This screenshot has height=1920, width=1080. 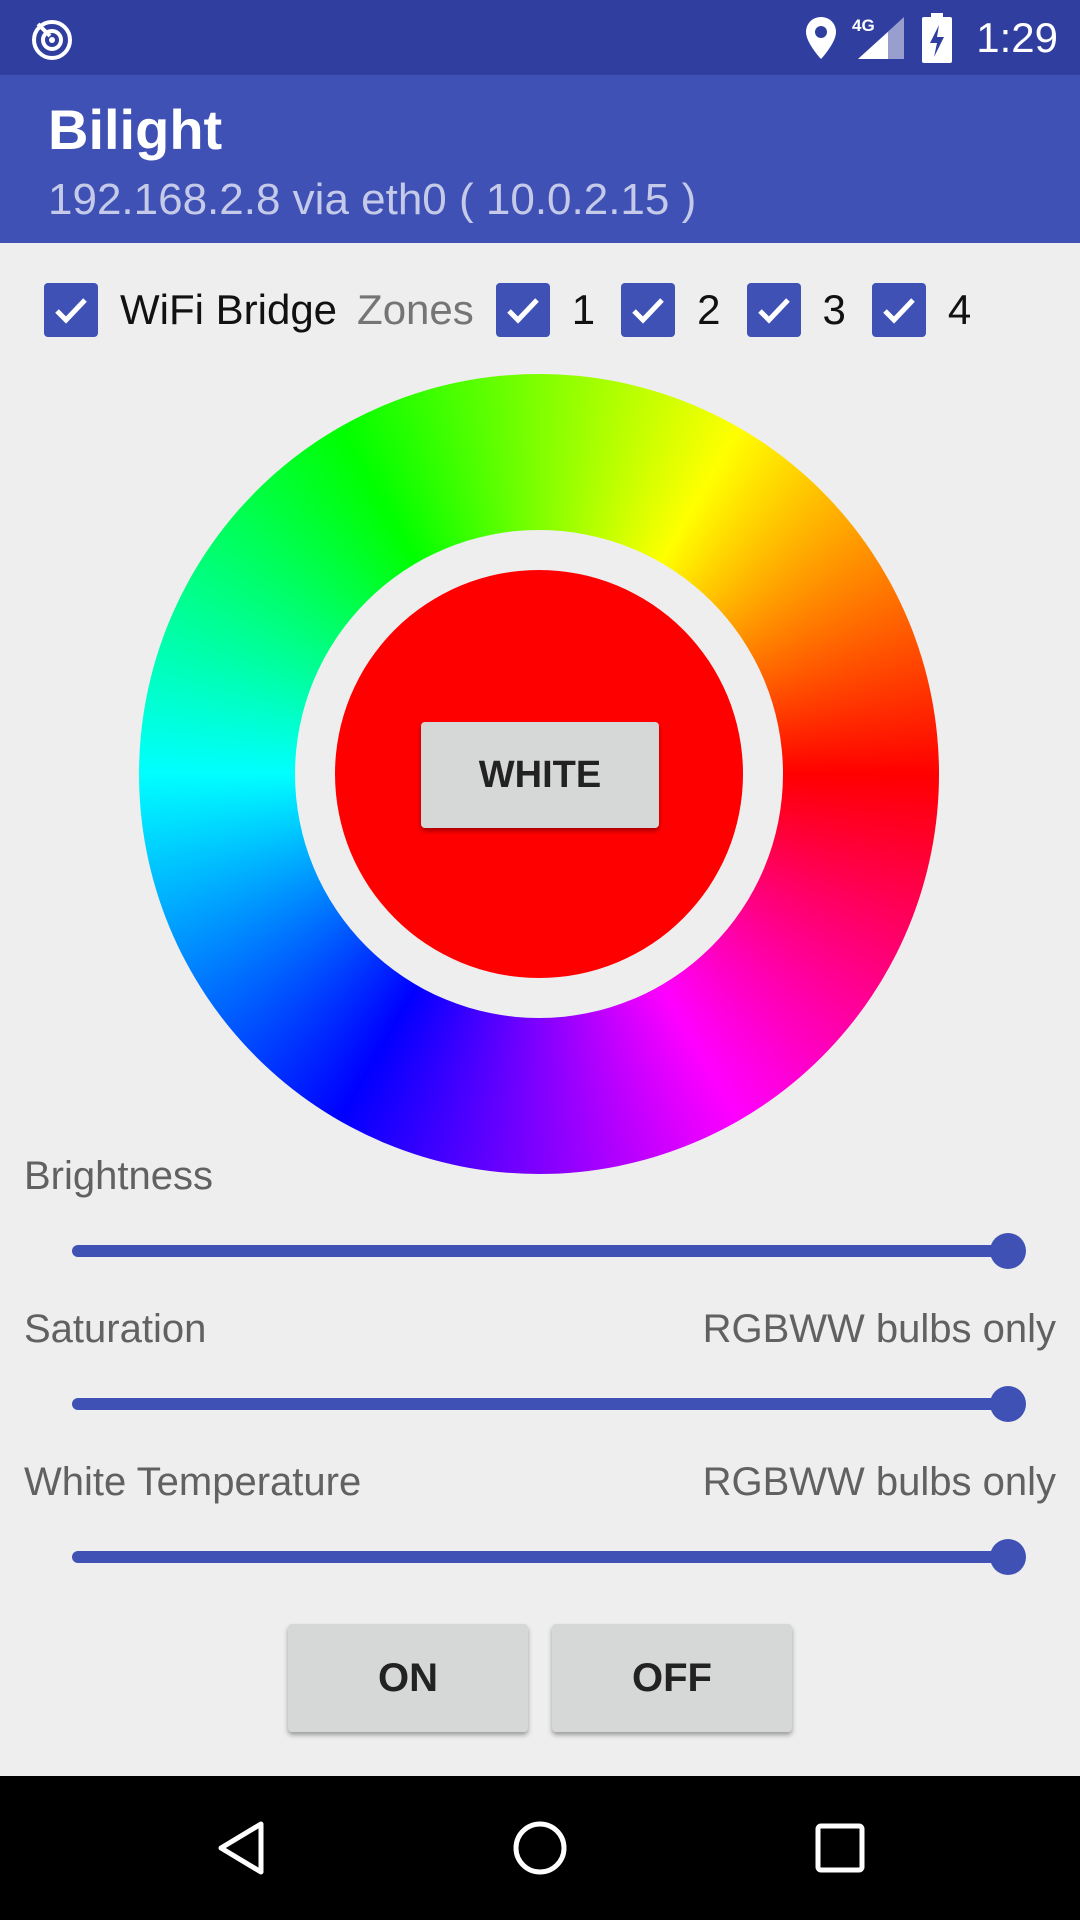 What do you see at coordinates (1008, 1251) in the screenshot?
I see `brightness-slider-thumb` at bounding box center [1008, 1251].